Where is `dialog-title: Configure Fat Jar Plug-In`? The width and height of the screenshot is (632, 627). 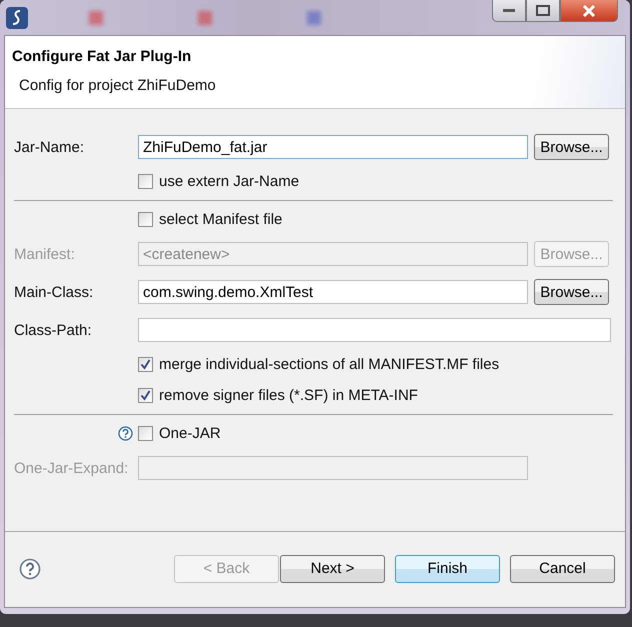
dialog-title: Configure Fat Jar Plug-In is located at coordinates (102, 56).